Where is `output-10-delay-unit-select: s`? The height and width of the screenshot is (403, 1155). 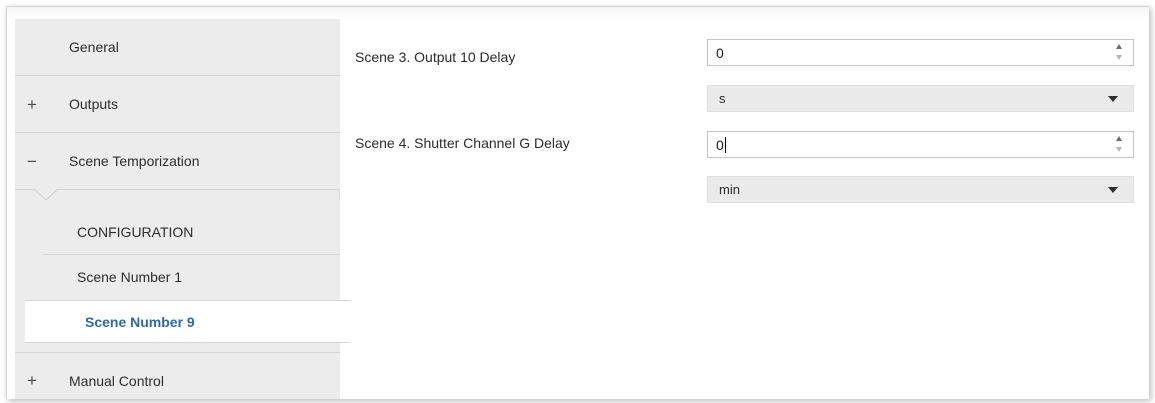
output-10-delay-unit-select: s is located at coordinates (920, 98).